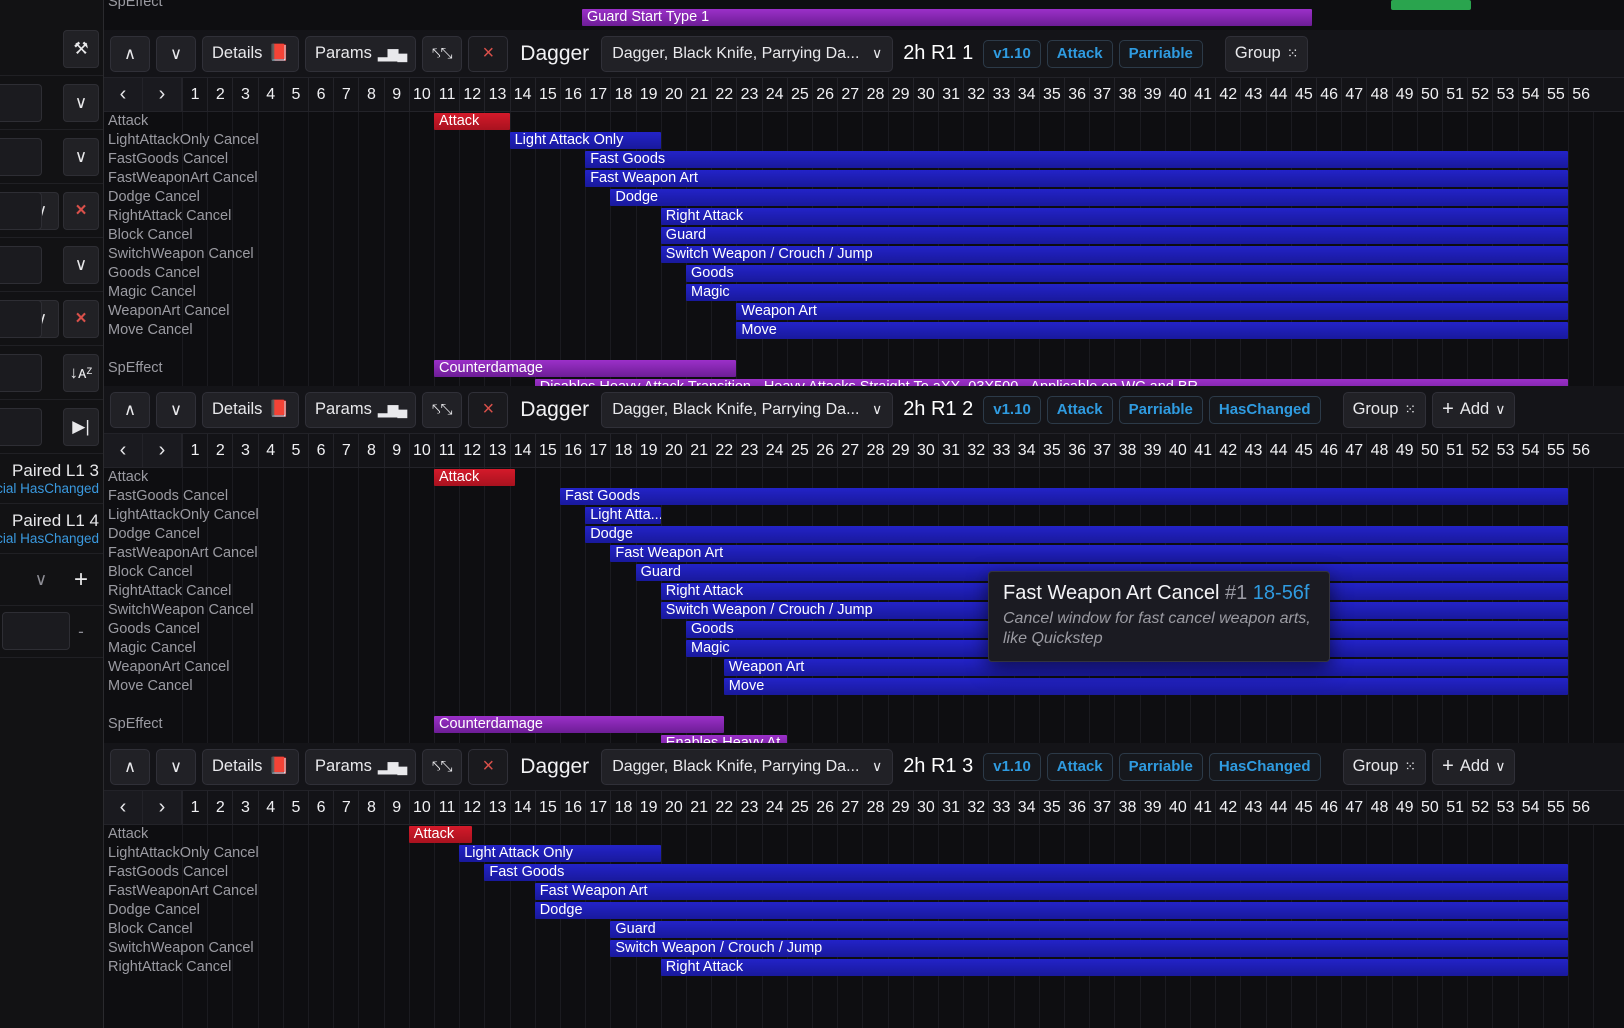 This screenshot has height=1028, width=1624. I want to click on ruler-tick: 27, so click(849, 450).